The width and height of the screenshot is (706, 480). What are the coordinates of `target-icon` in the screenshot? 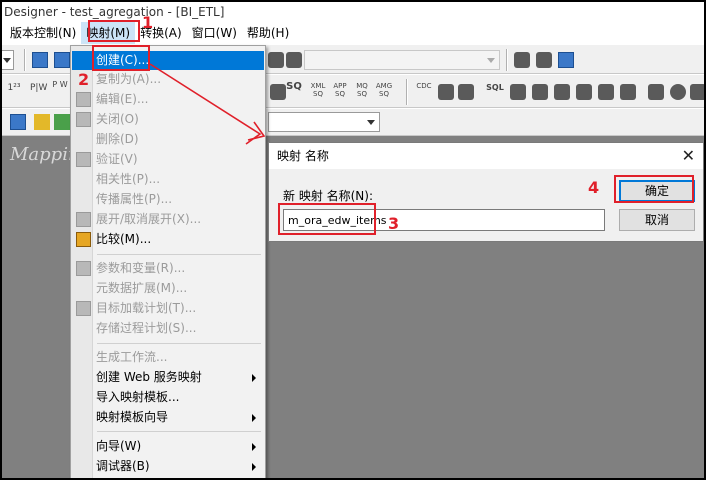 It's located at (697, 92).